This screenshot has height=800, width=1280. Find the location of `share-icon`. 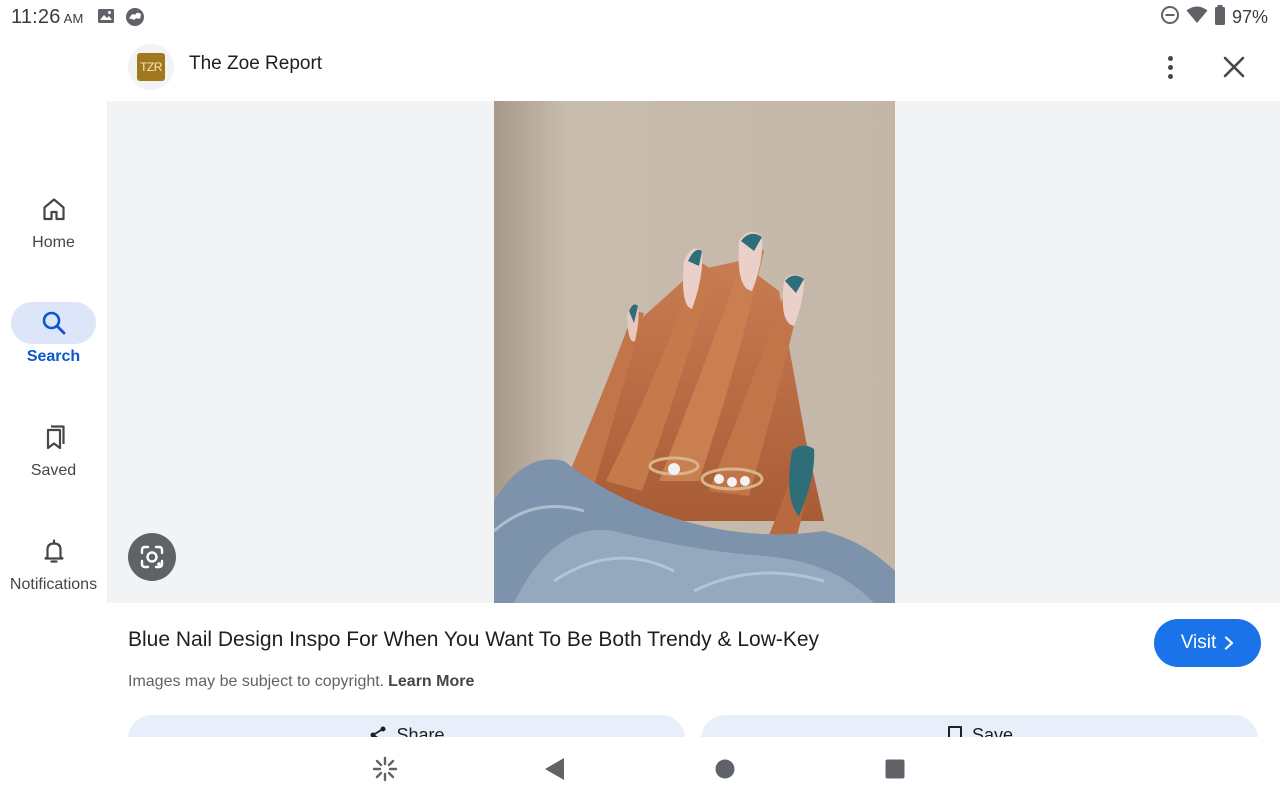

share-icon is located at coordinates (378, 731).